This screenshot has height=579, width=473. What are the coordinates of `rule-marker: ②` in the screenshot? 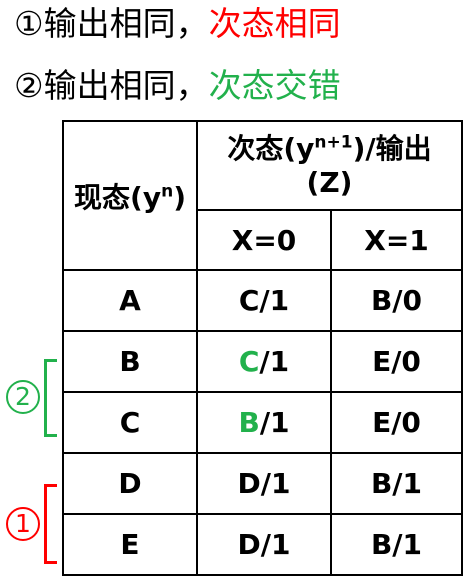 It's located at (29, 85).